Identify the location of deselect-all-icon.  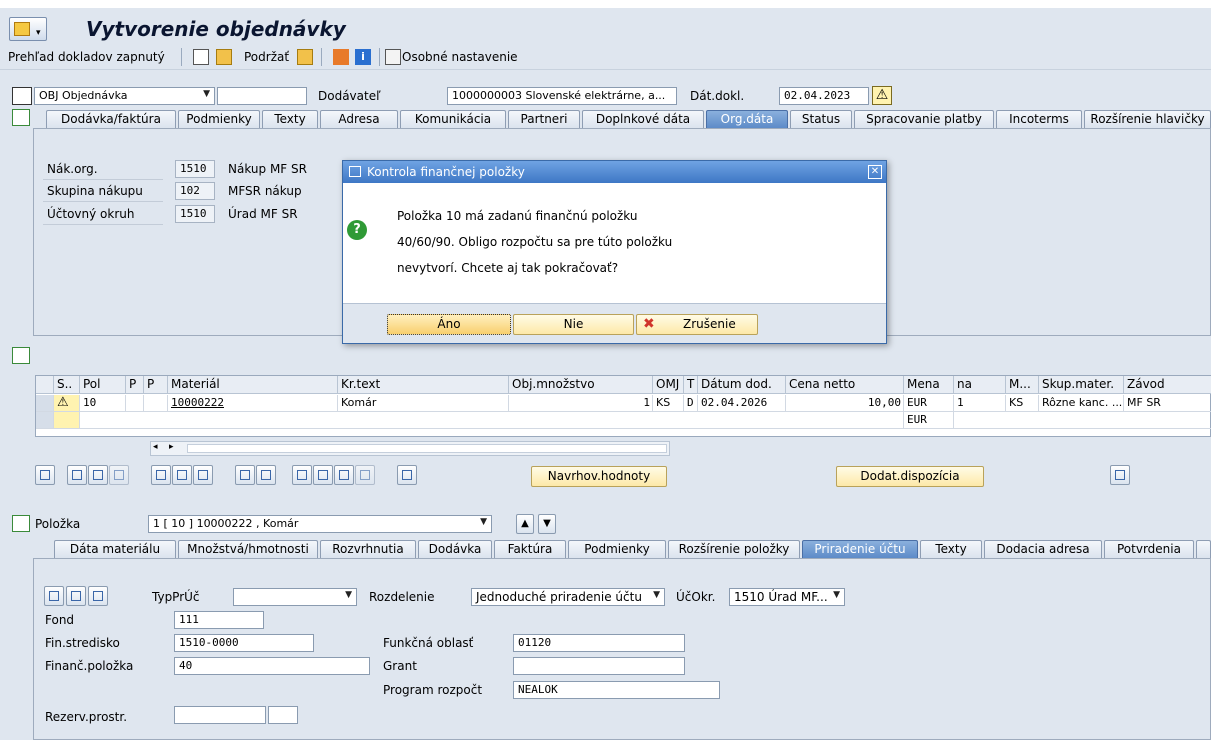
(98, 475).